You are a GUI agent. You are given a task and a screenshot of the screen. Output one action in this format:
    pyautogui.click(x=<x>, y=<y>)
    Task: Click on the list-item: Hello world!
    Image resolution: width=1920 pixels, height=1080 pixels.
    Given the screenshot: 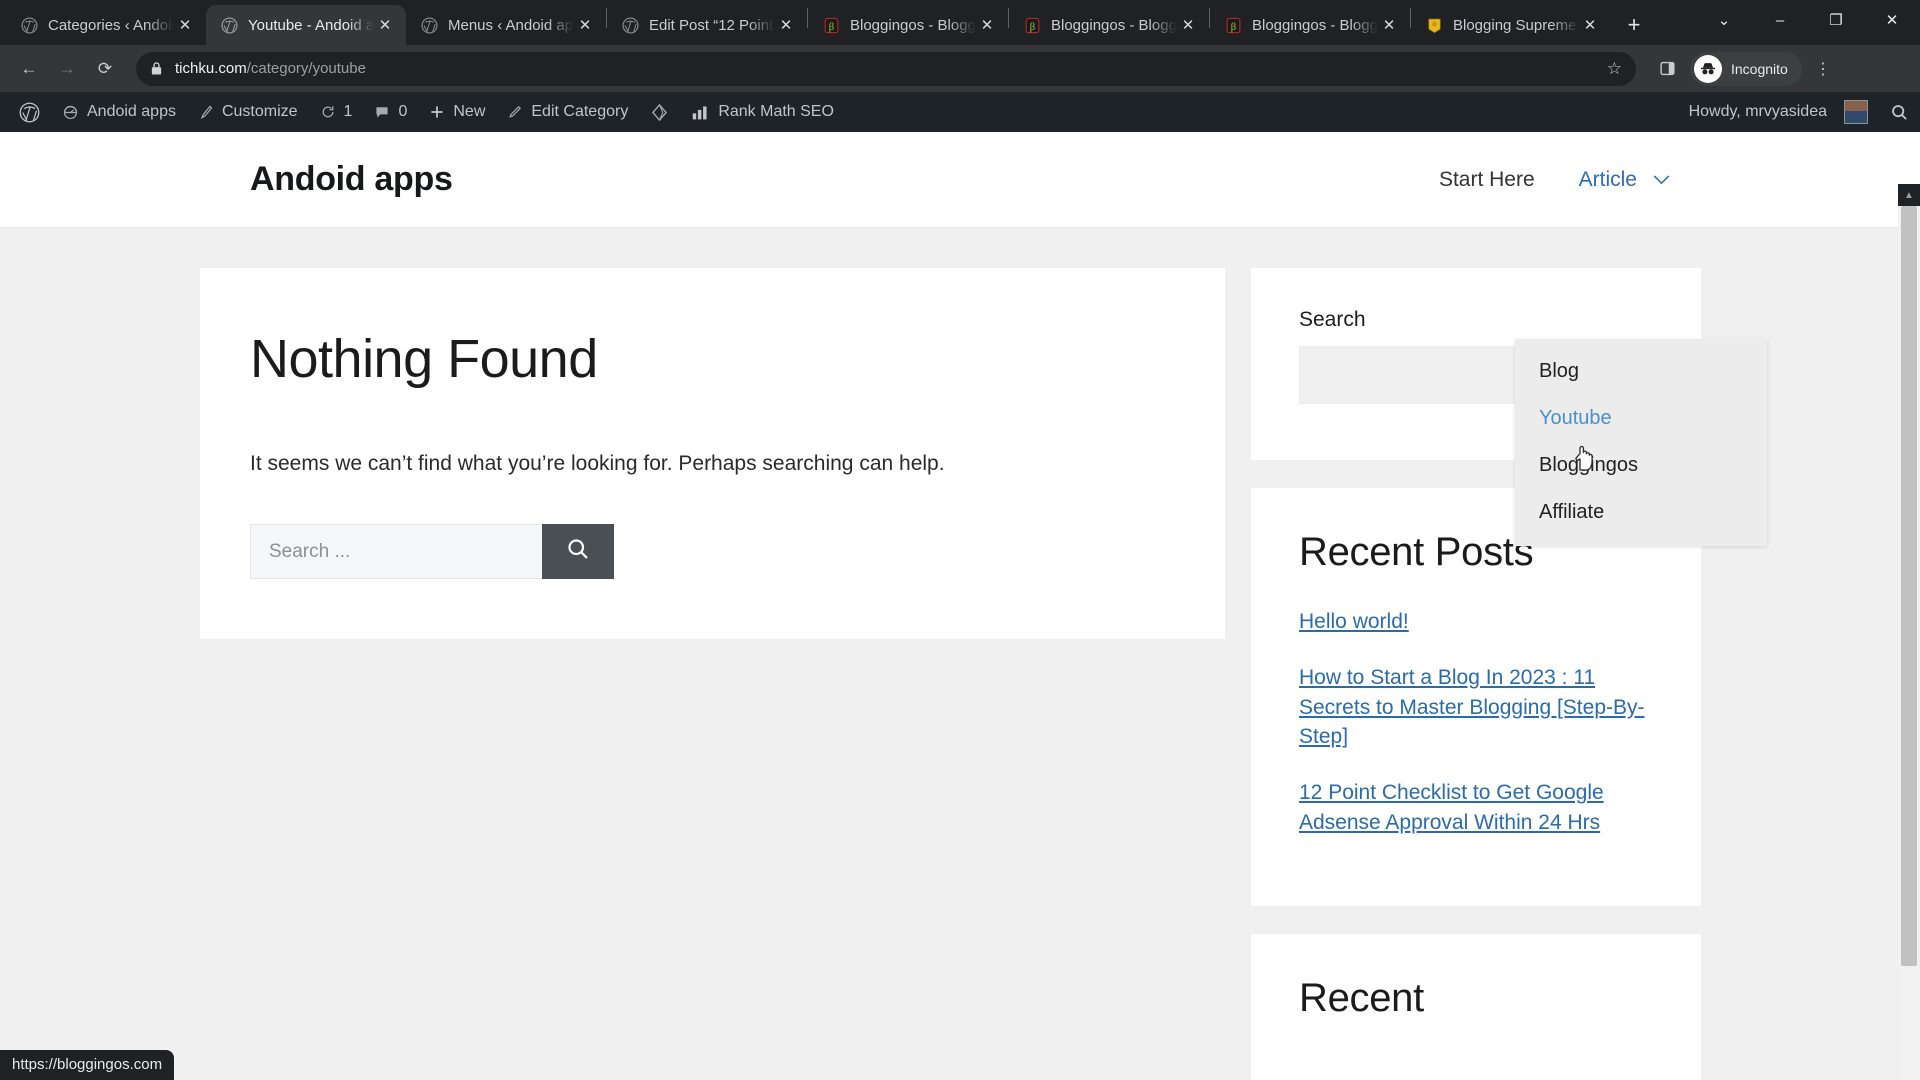 What is the action you would take?
    pyautogui.click(x=1476, y=622)
    